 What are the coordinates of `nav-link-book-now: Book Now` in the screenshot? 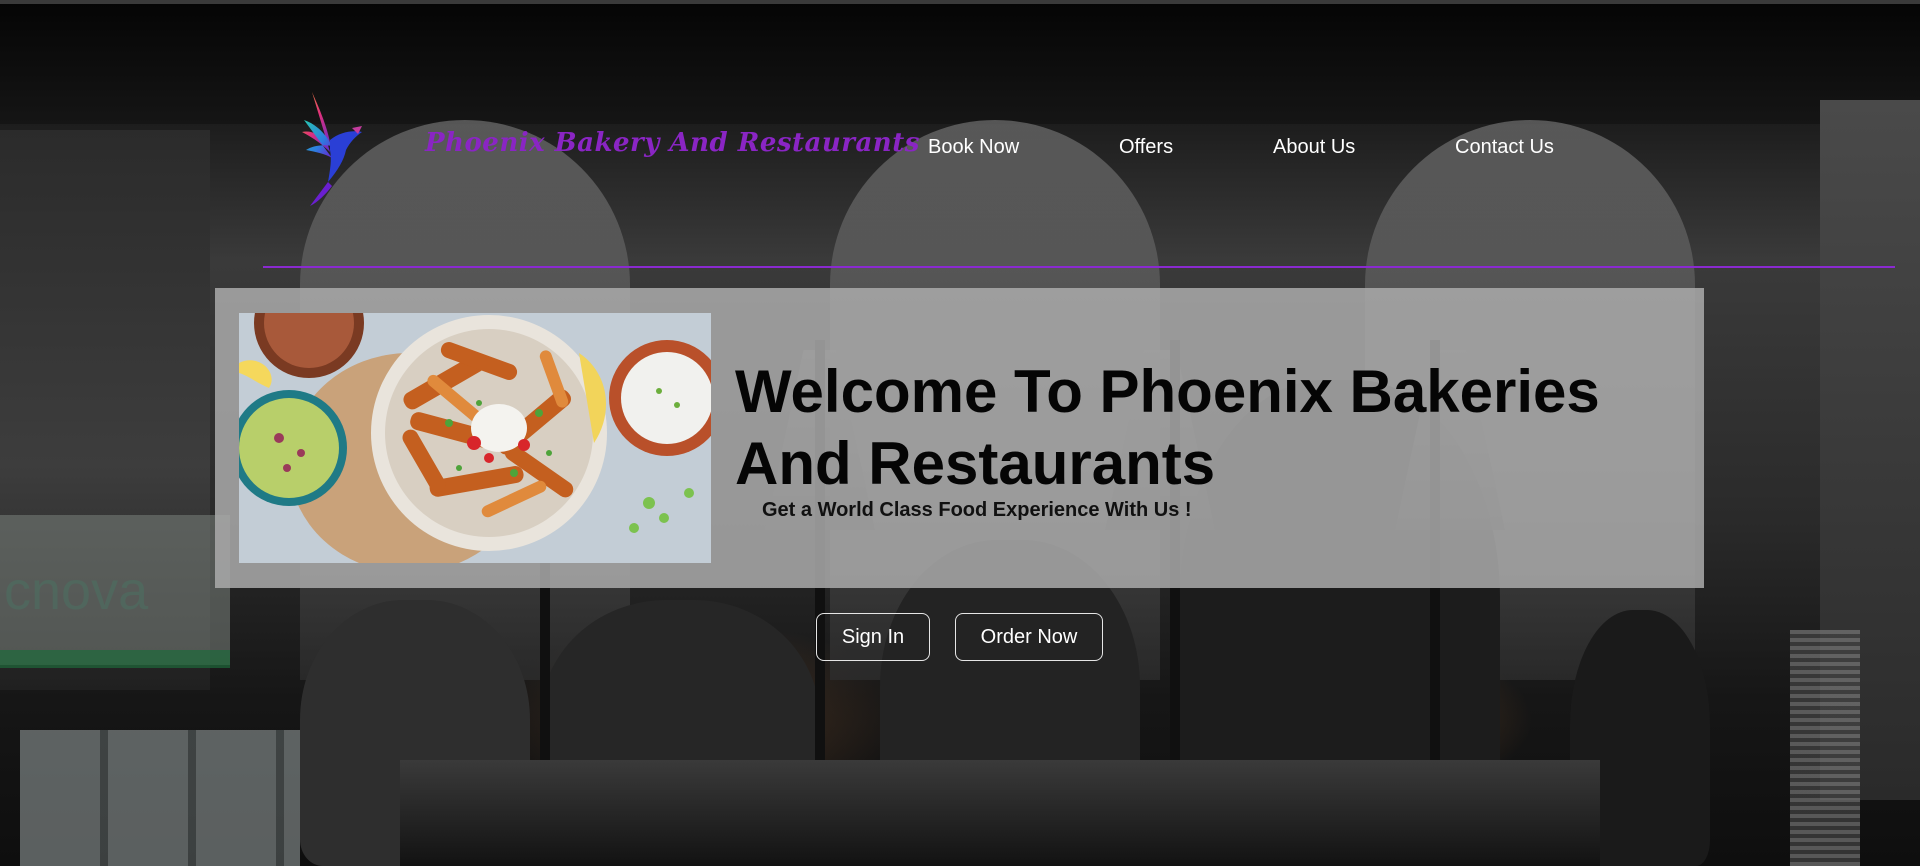 It's located at (973, 147).